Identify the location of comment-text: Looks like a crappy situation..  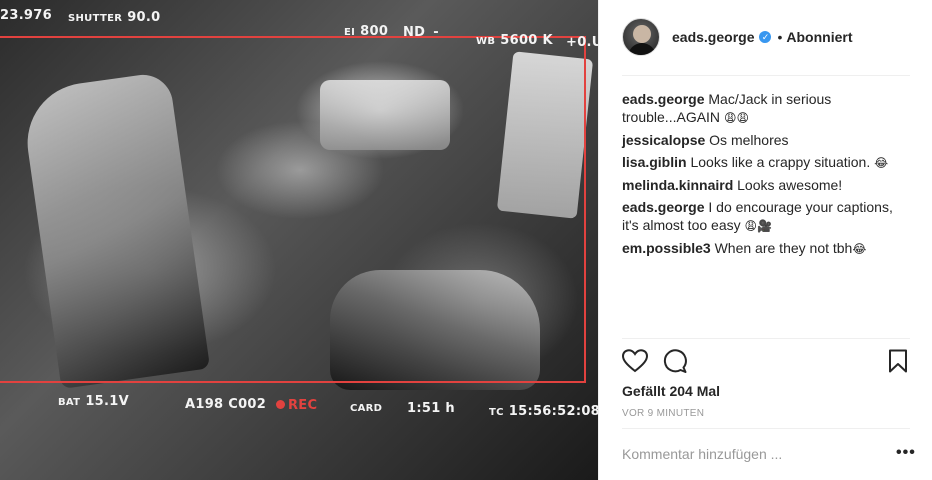
(782, 162).